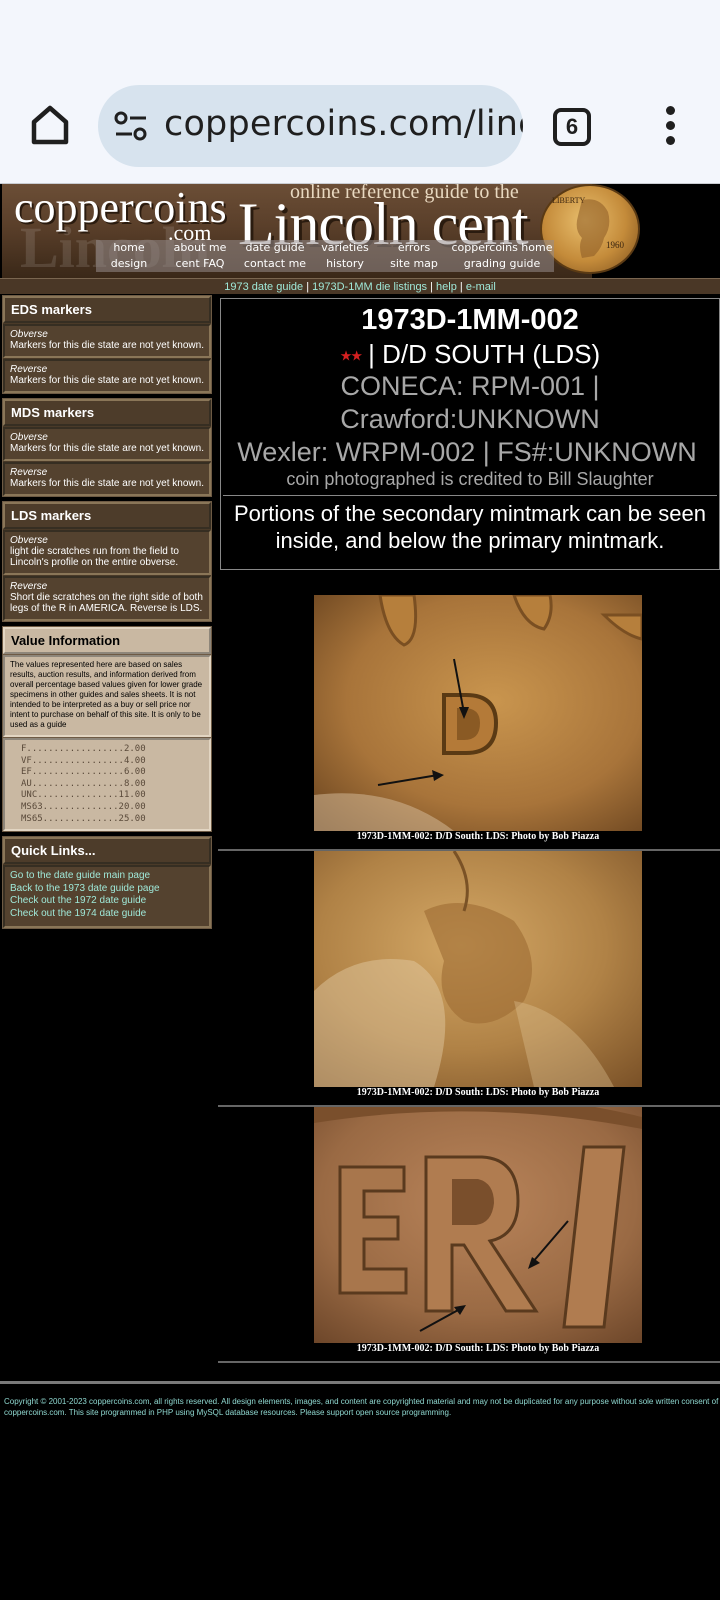 This screenshot has height=1600, width=720. Describe the element at coordinates (446, 287) in the screenshot. I see `link-help: help` at that location.